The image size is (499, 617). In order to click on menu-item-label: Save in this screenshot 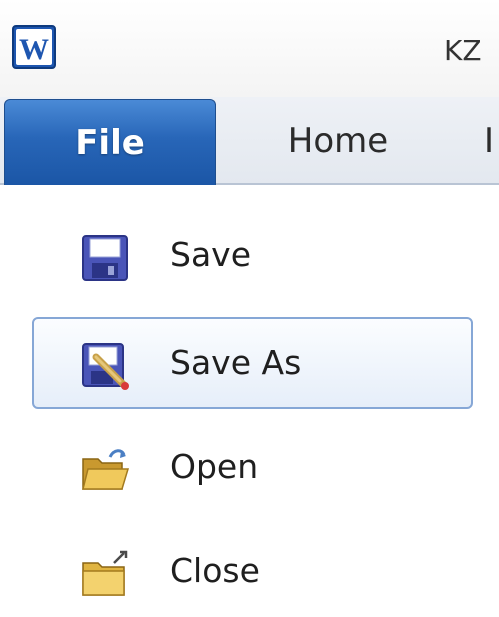, I will do `click(211, 254)`.